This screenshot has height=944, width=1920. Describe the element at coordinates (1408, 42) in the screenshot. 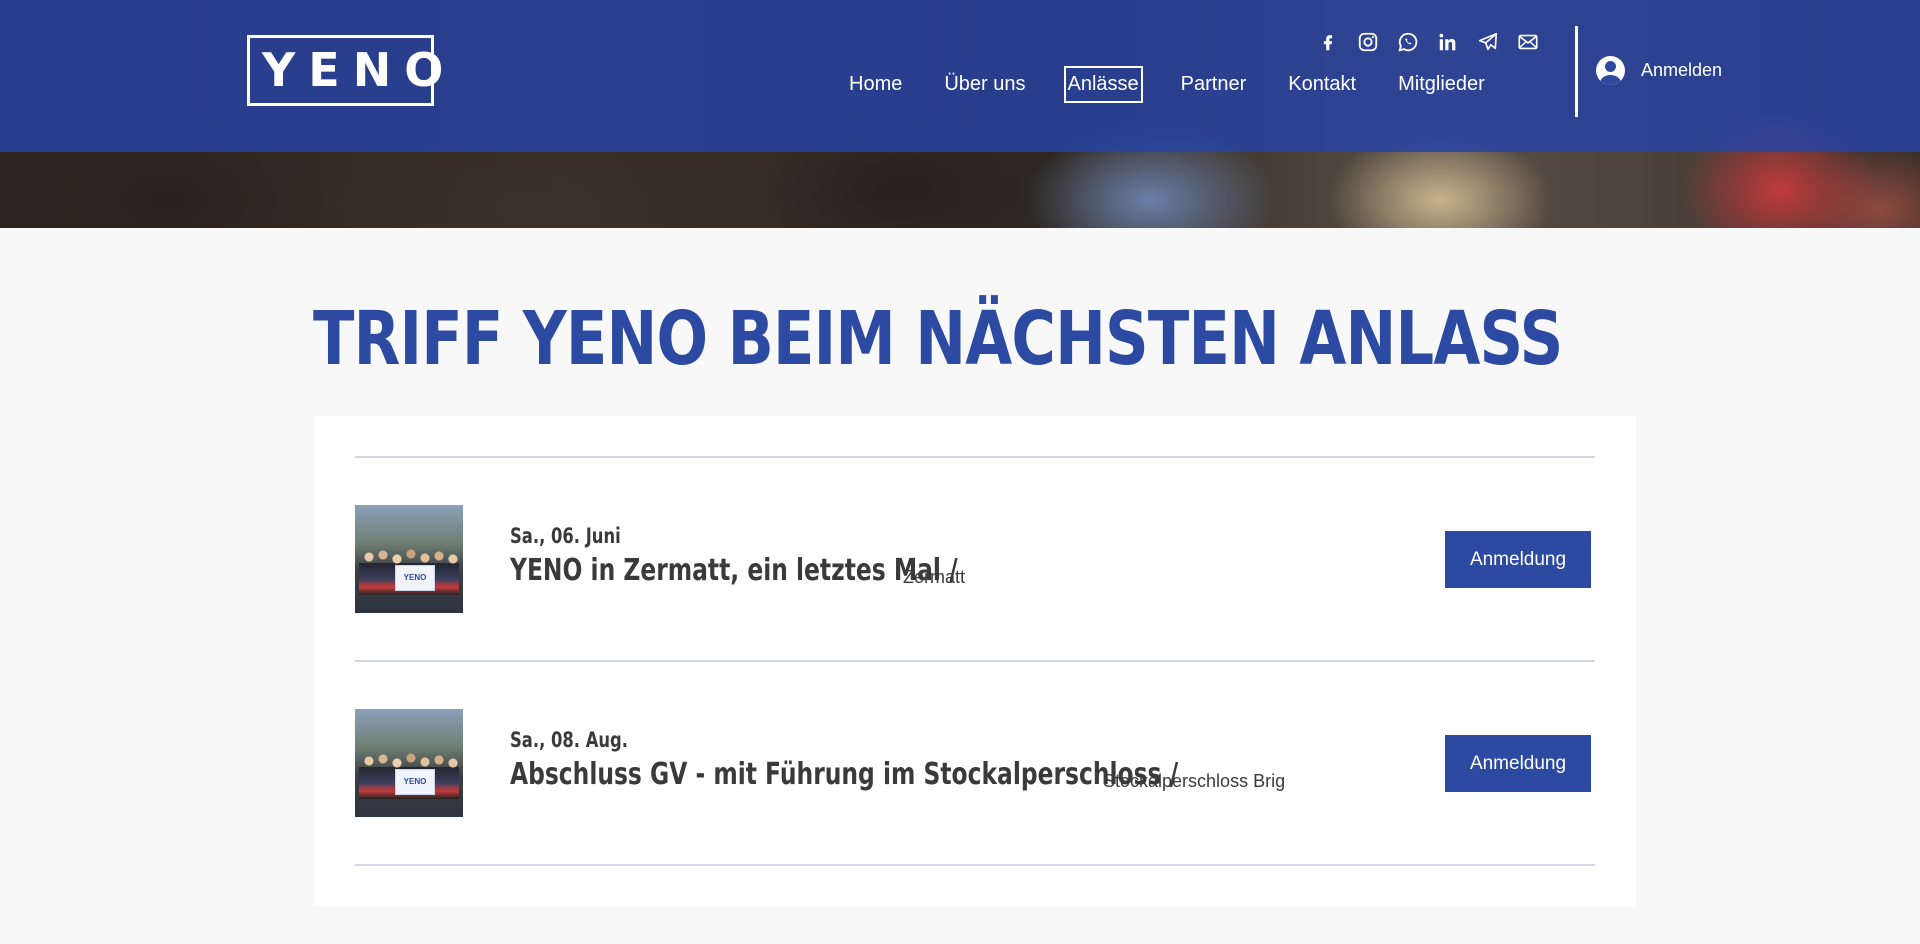

I see `whatsapp-icon` at that location.